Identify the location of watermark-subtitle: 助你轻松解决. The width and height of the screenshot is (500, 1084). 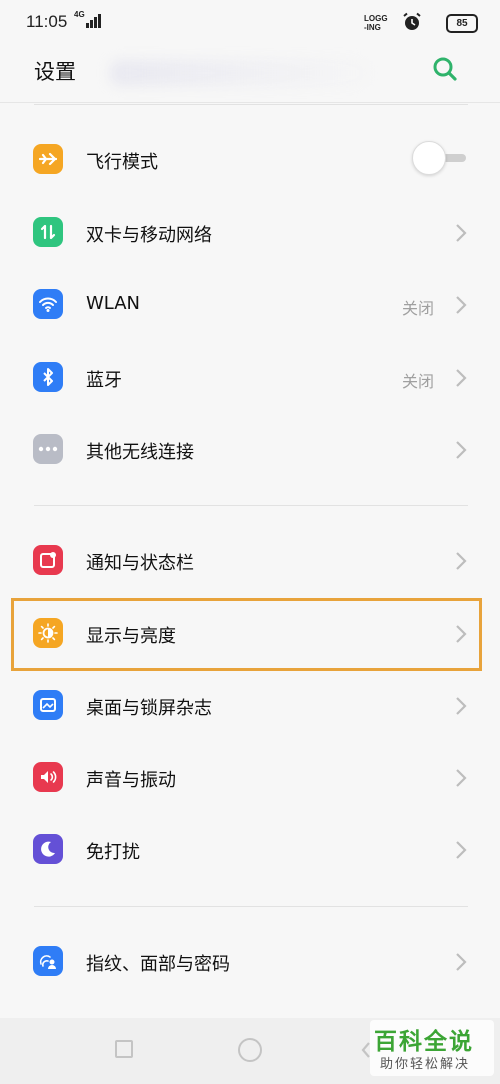
(425, 1064).